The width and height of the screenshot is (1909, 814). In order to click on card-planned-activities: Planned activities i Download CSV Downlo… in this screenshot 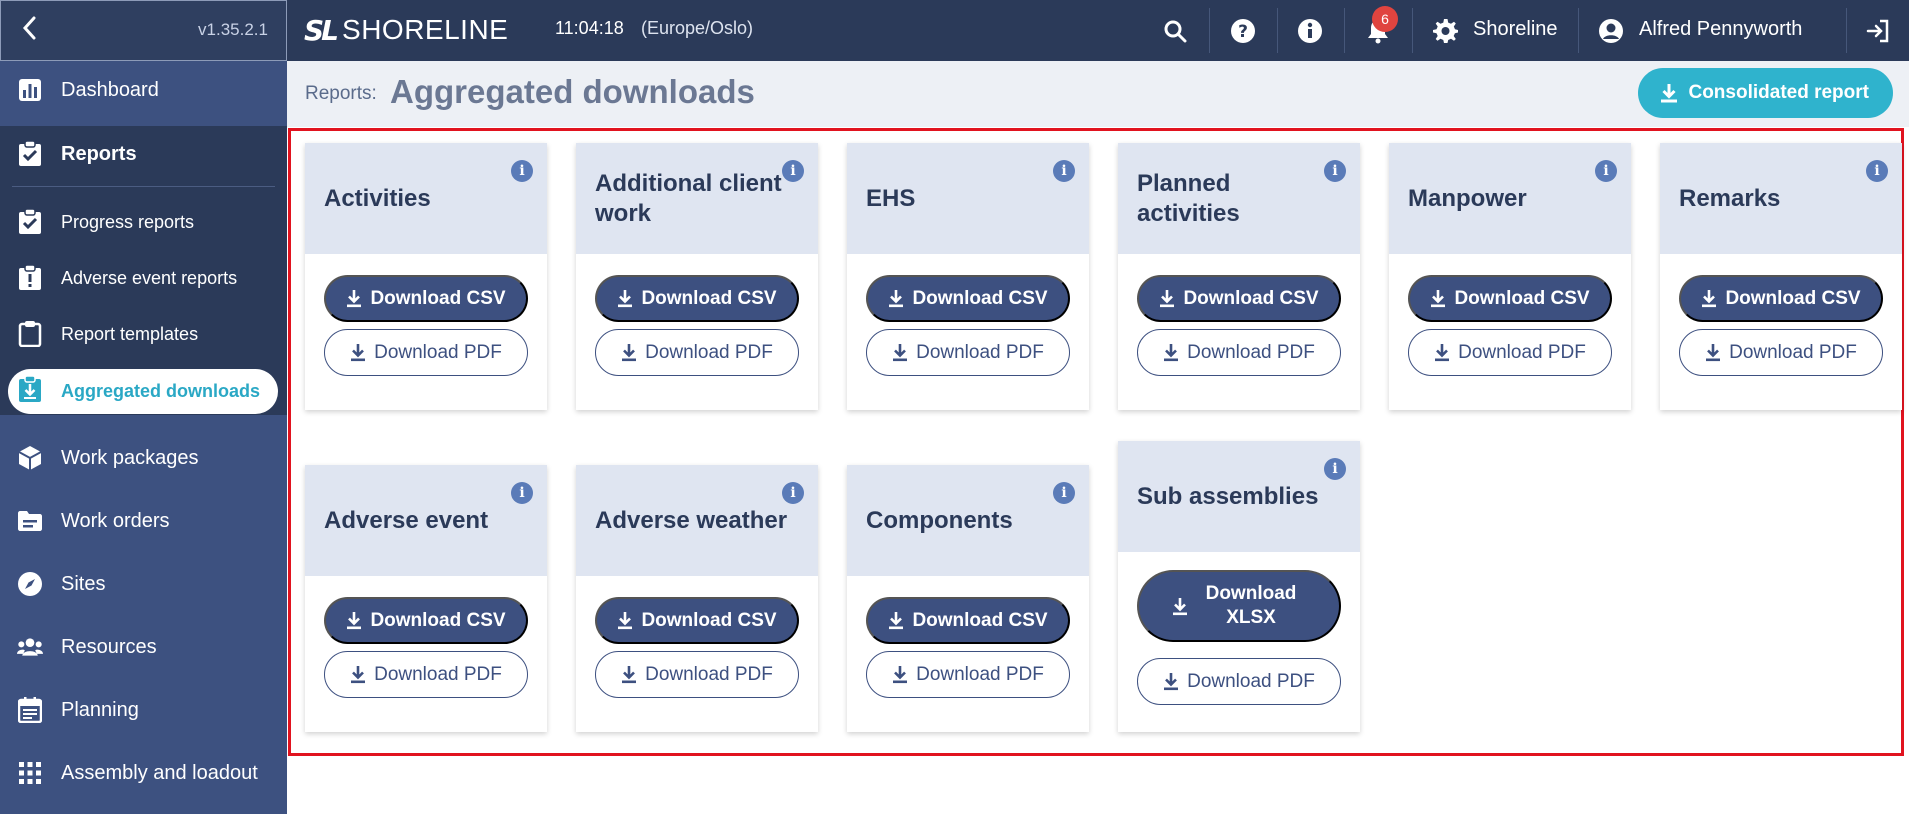, I will do `click(1239, 276)`.